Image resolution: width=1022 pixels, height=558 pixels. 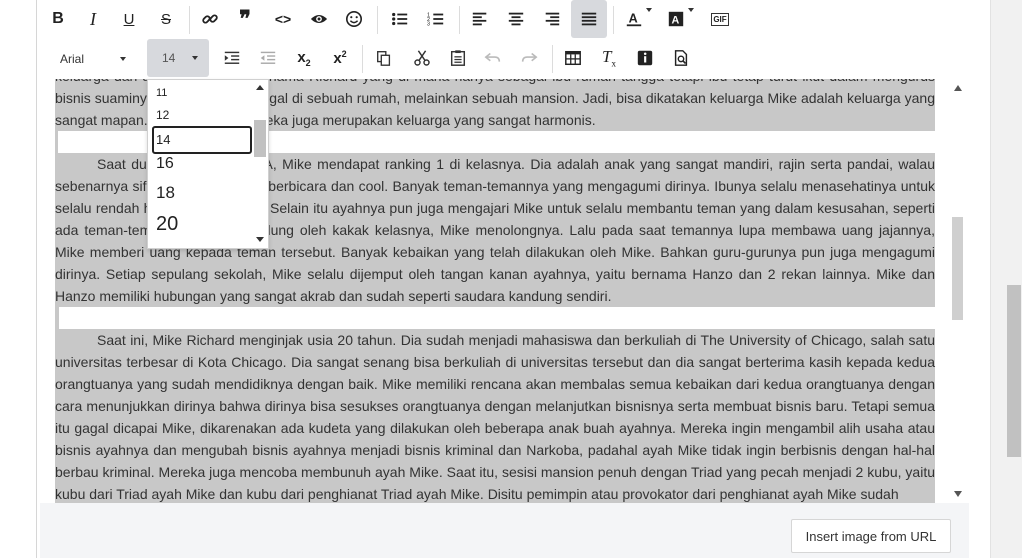 I want to click on cut-button, so click(x=422, y=58).